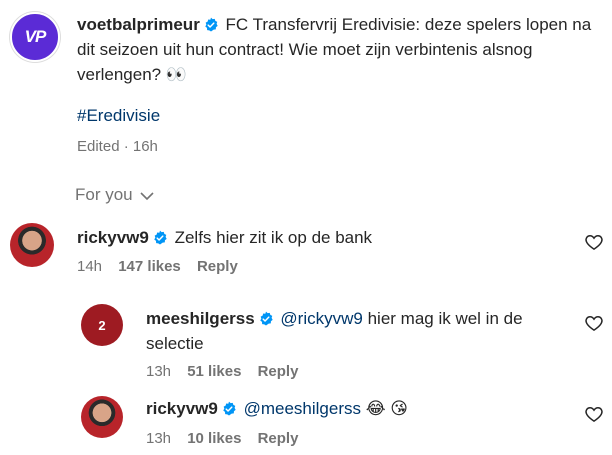 The width and height of the screenshot is (612, 455). What do you see at coordinates (138, 24) in the screenshot?
I see `post-author-username: voetbalprimeur` at bounding box center [138, 24].